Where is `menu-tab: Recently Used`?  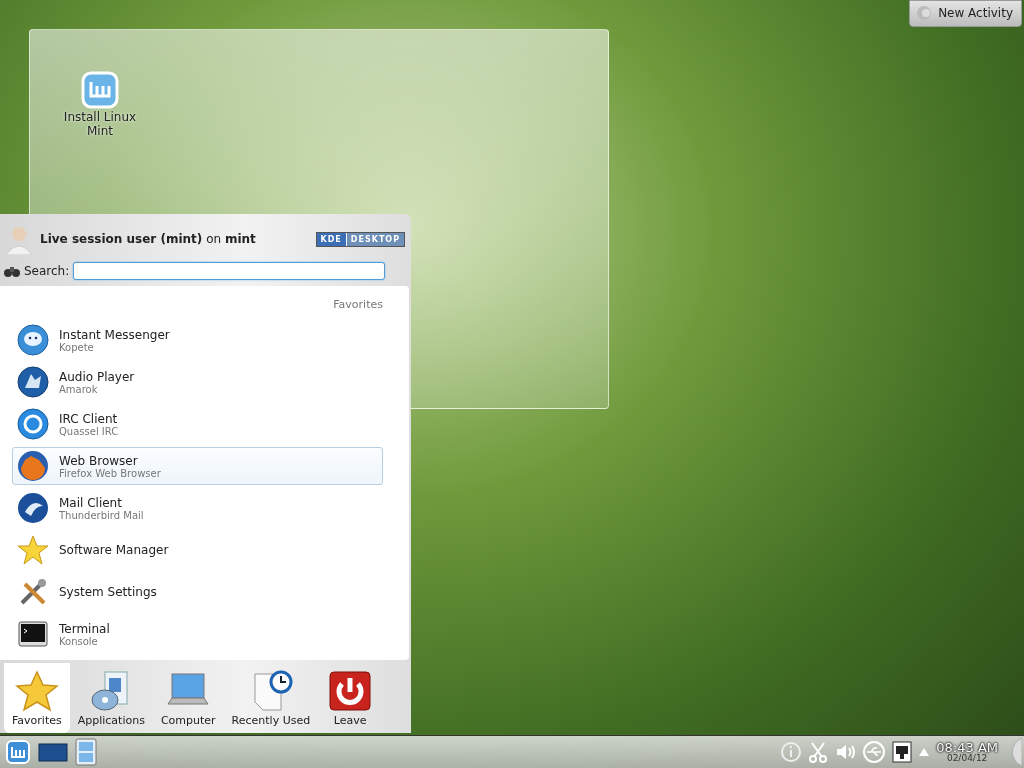
menu-tab: Recently Used is located at coordinates (271, 698).